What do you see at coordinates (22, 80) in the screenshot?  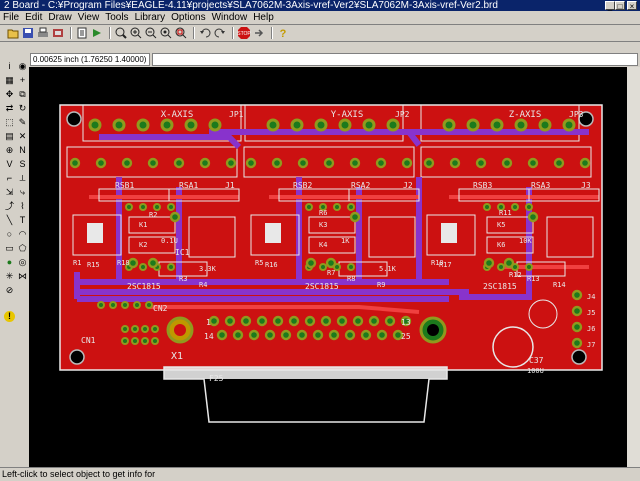 I see `mark-icon: +` at bounding box center [22, 80].